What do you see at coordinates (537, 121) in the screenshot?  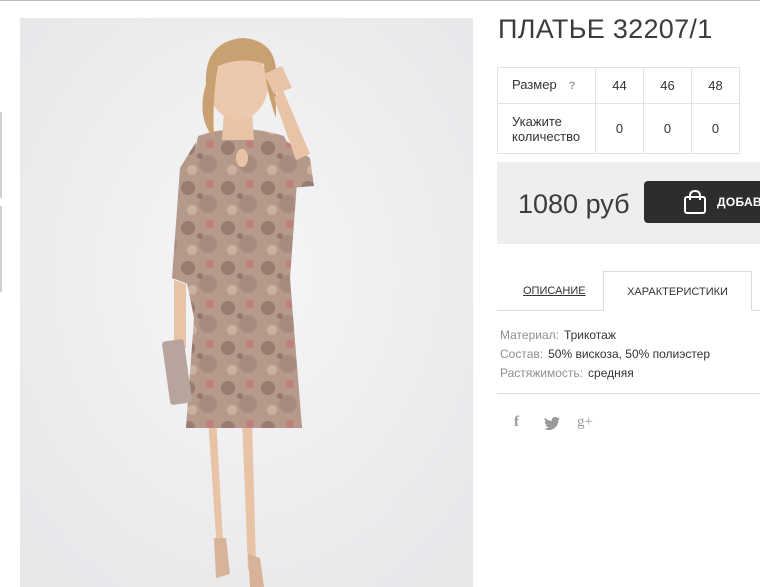 I see `quantity-label-line1: Укажите` at bounding box center [537, 121].